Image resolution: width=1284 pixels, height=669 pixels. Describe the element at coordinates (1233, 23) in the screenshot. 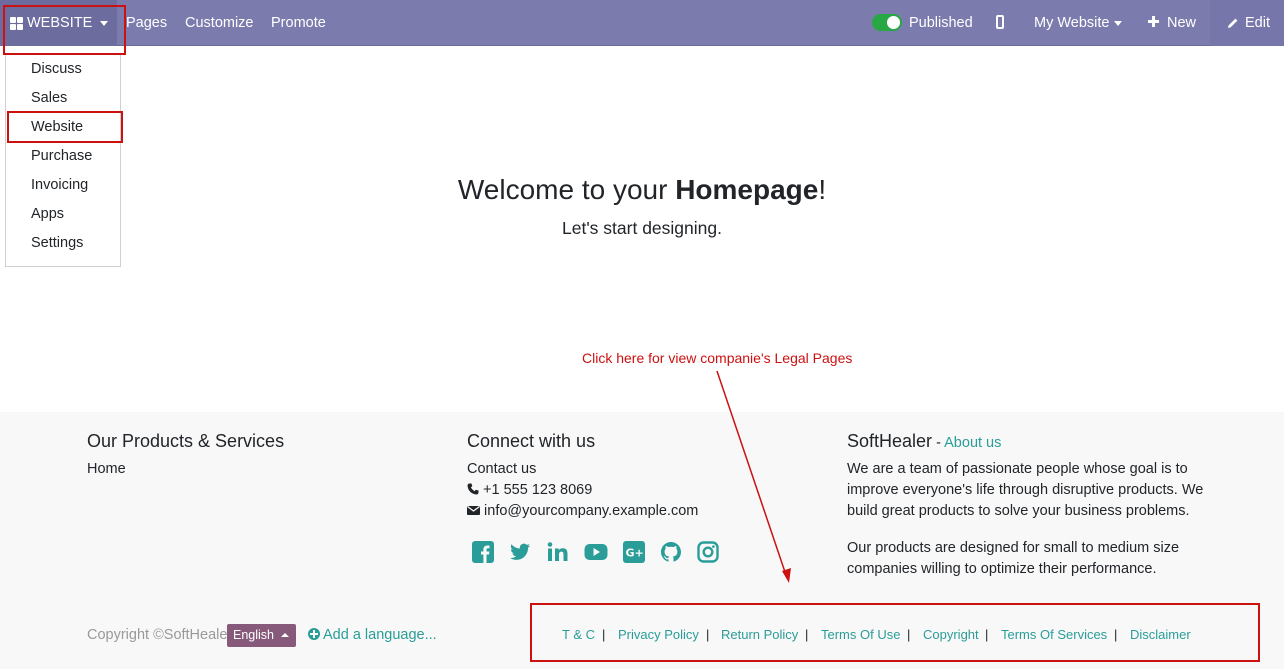

I see `pencil-icon` at that location.